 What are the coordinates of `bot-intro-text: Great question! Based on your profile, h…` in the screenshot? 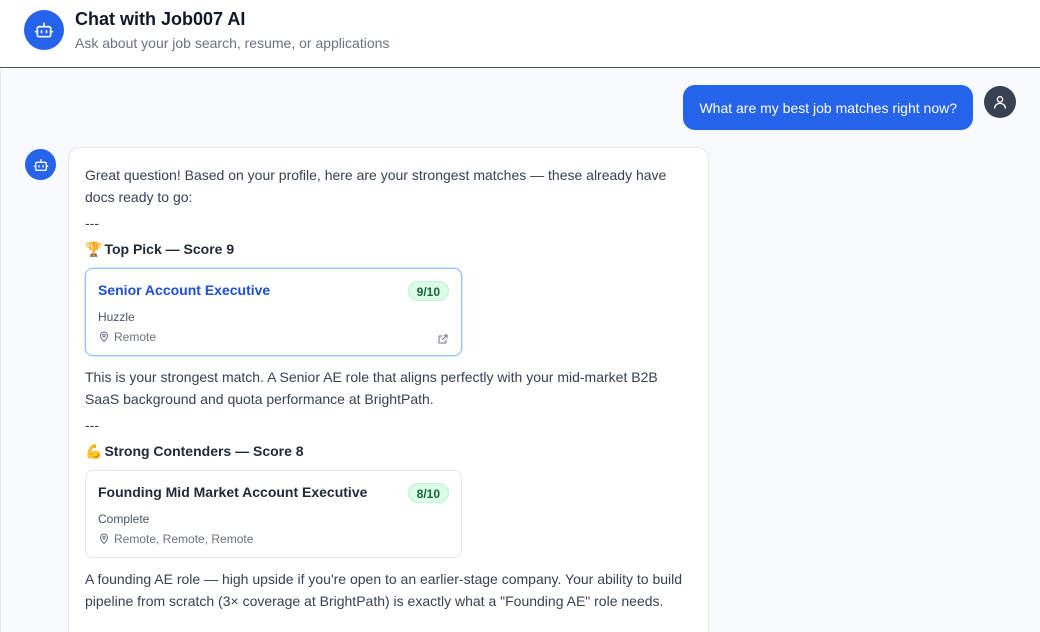 It's located at (376, 186).